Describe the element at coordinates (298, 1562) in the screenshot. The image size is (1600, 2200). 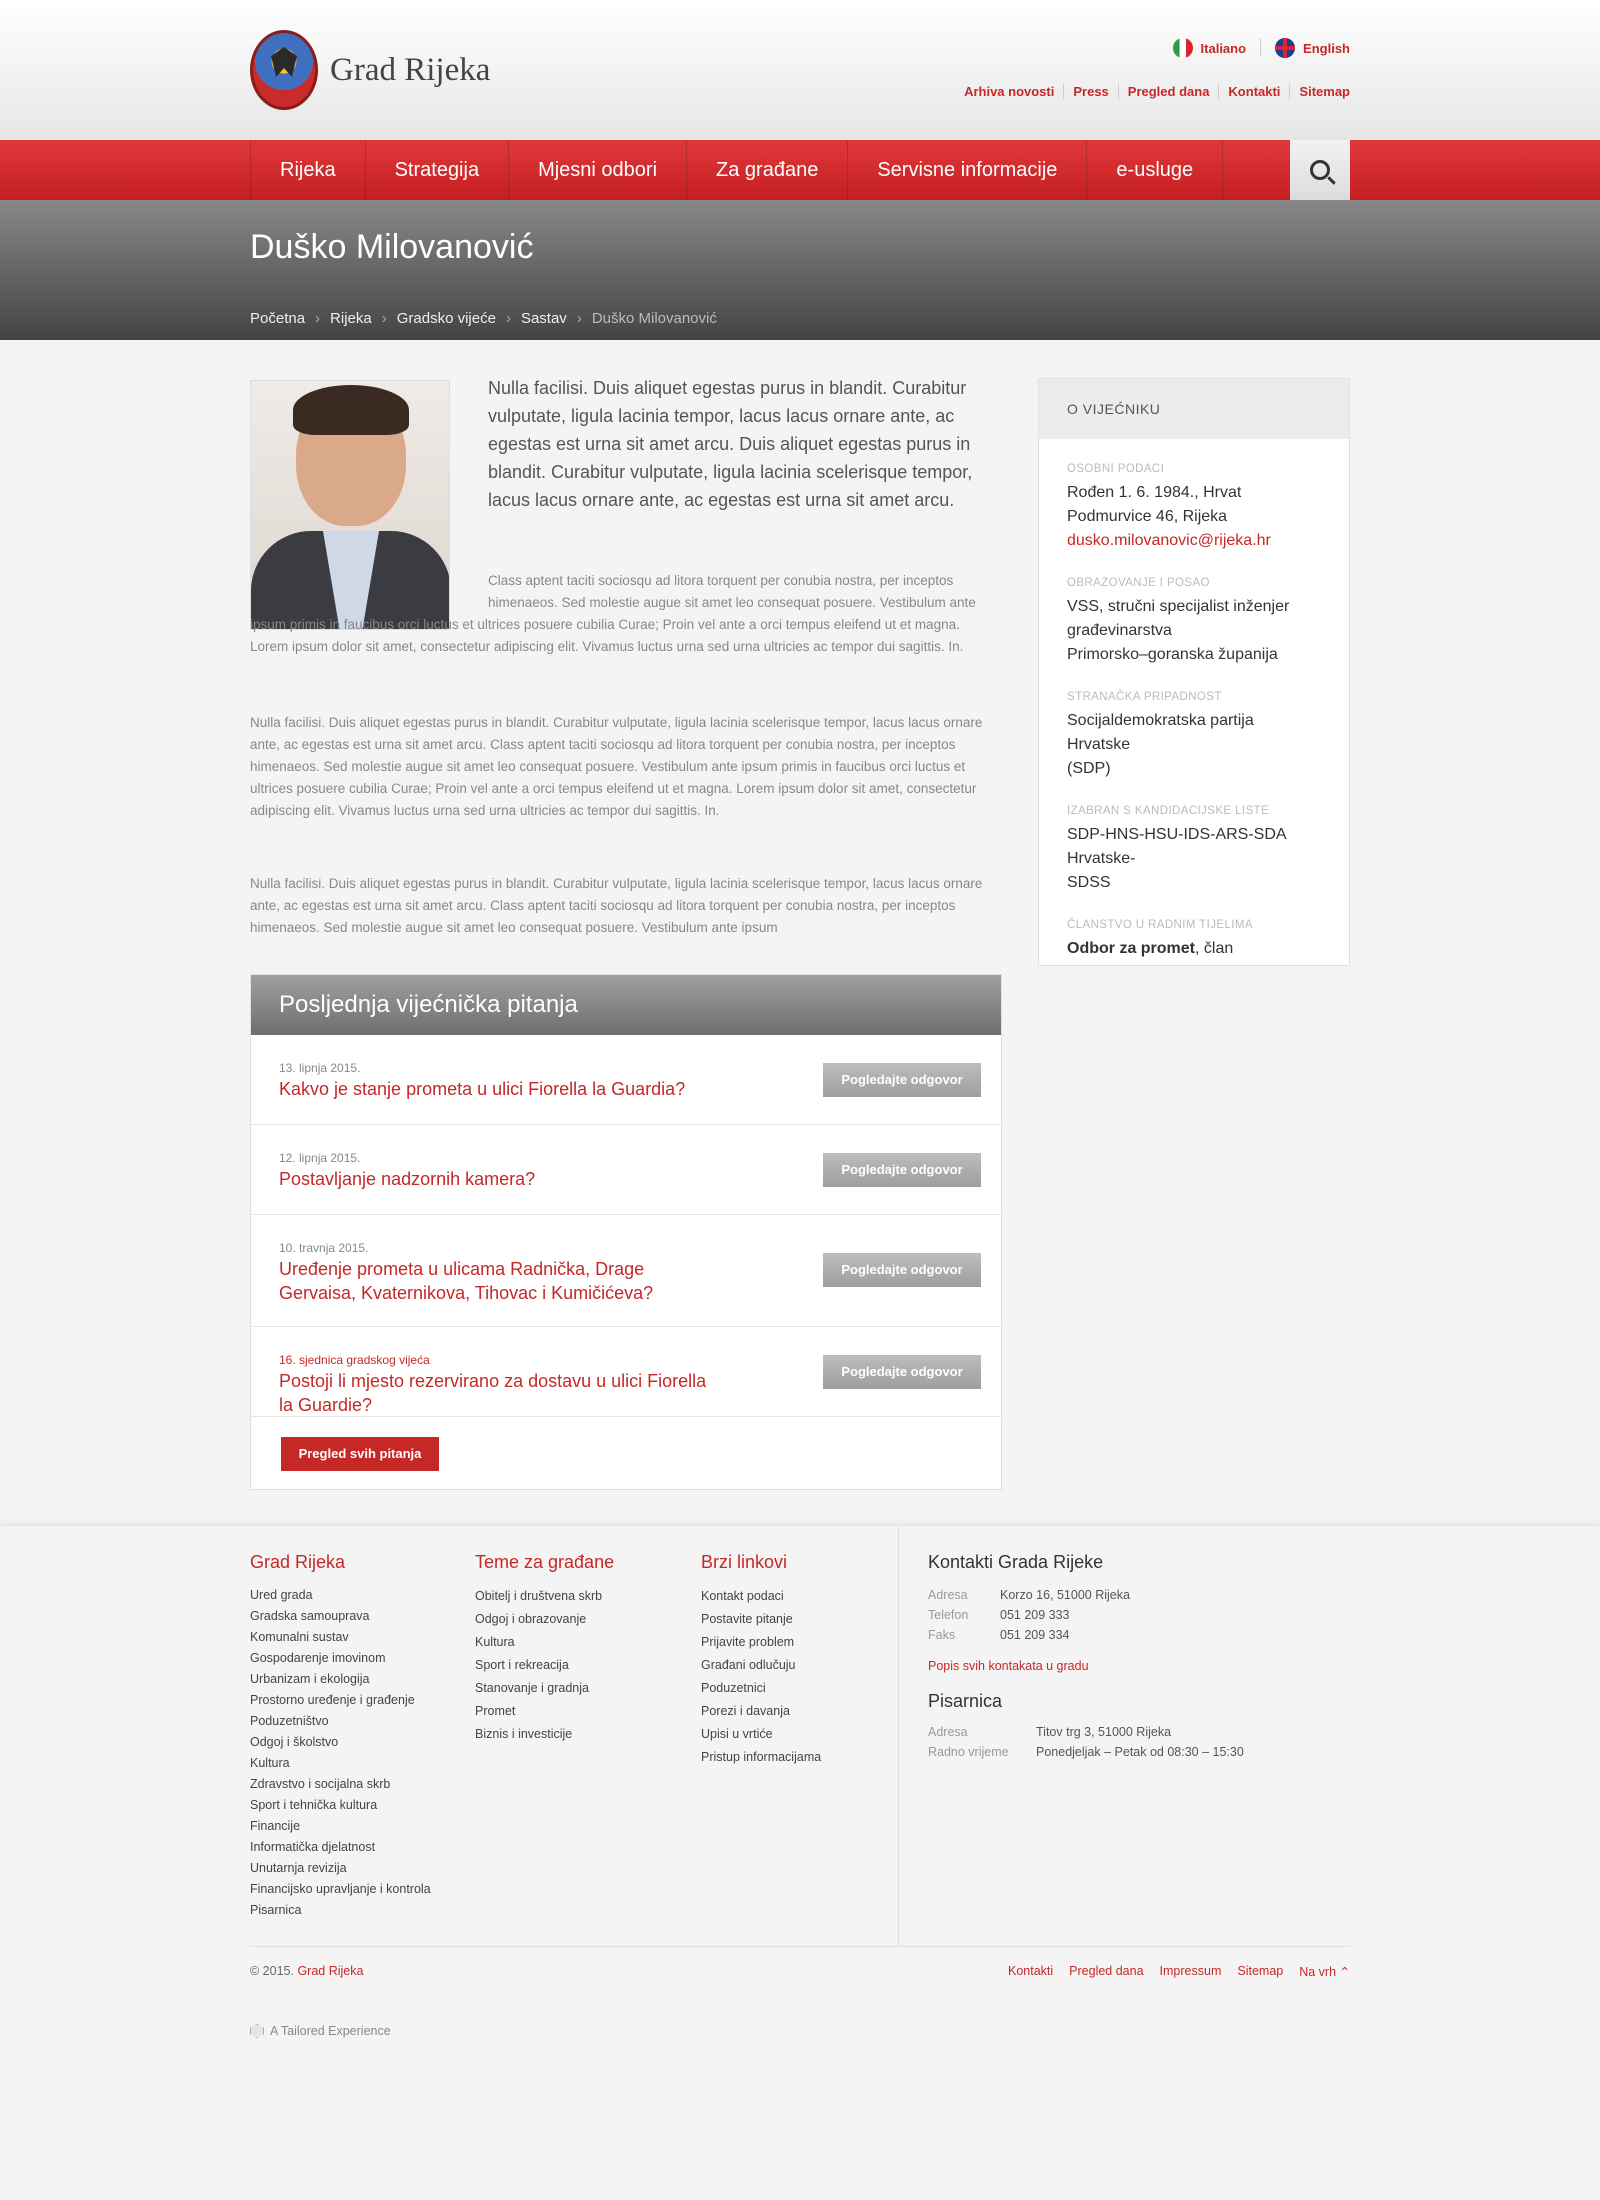
I see `footer-col-title: Grad Rijeka` at that location.